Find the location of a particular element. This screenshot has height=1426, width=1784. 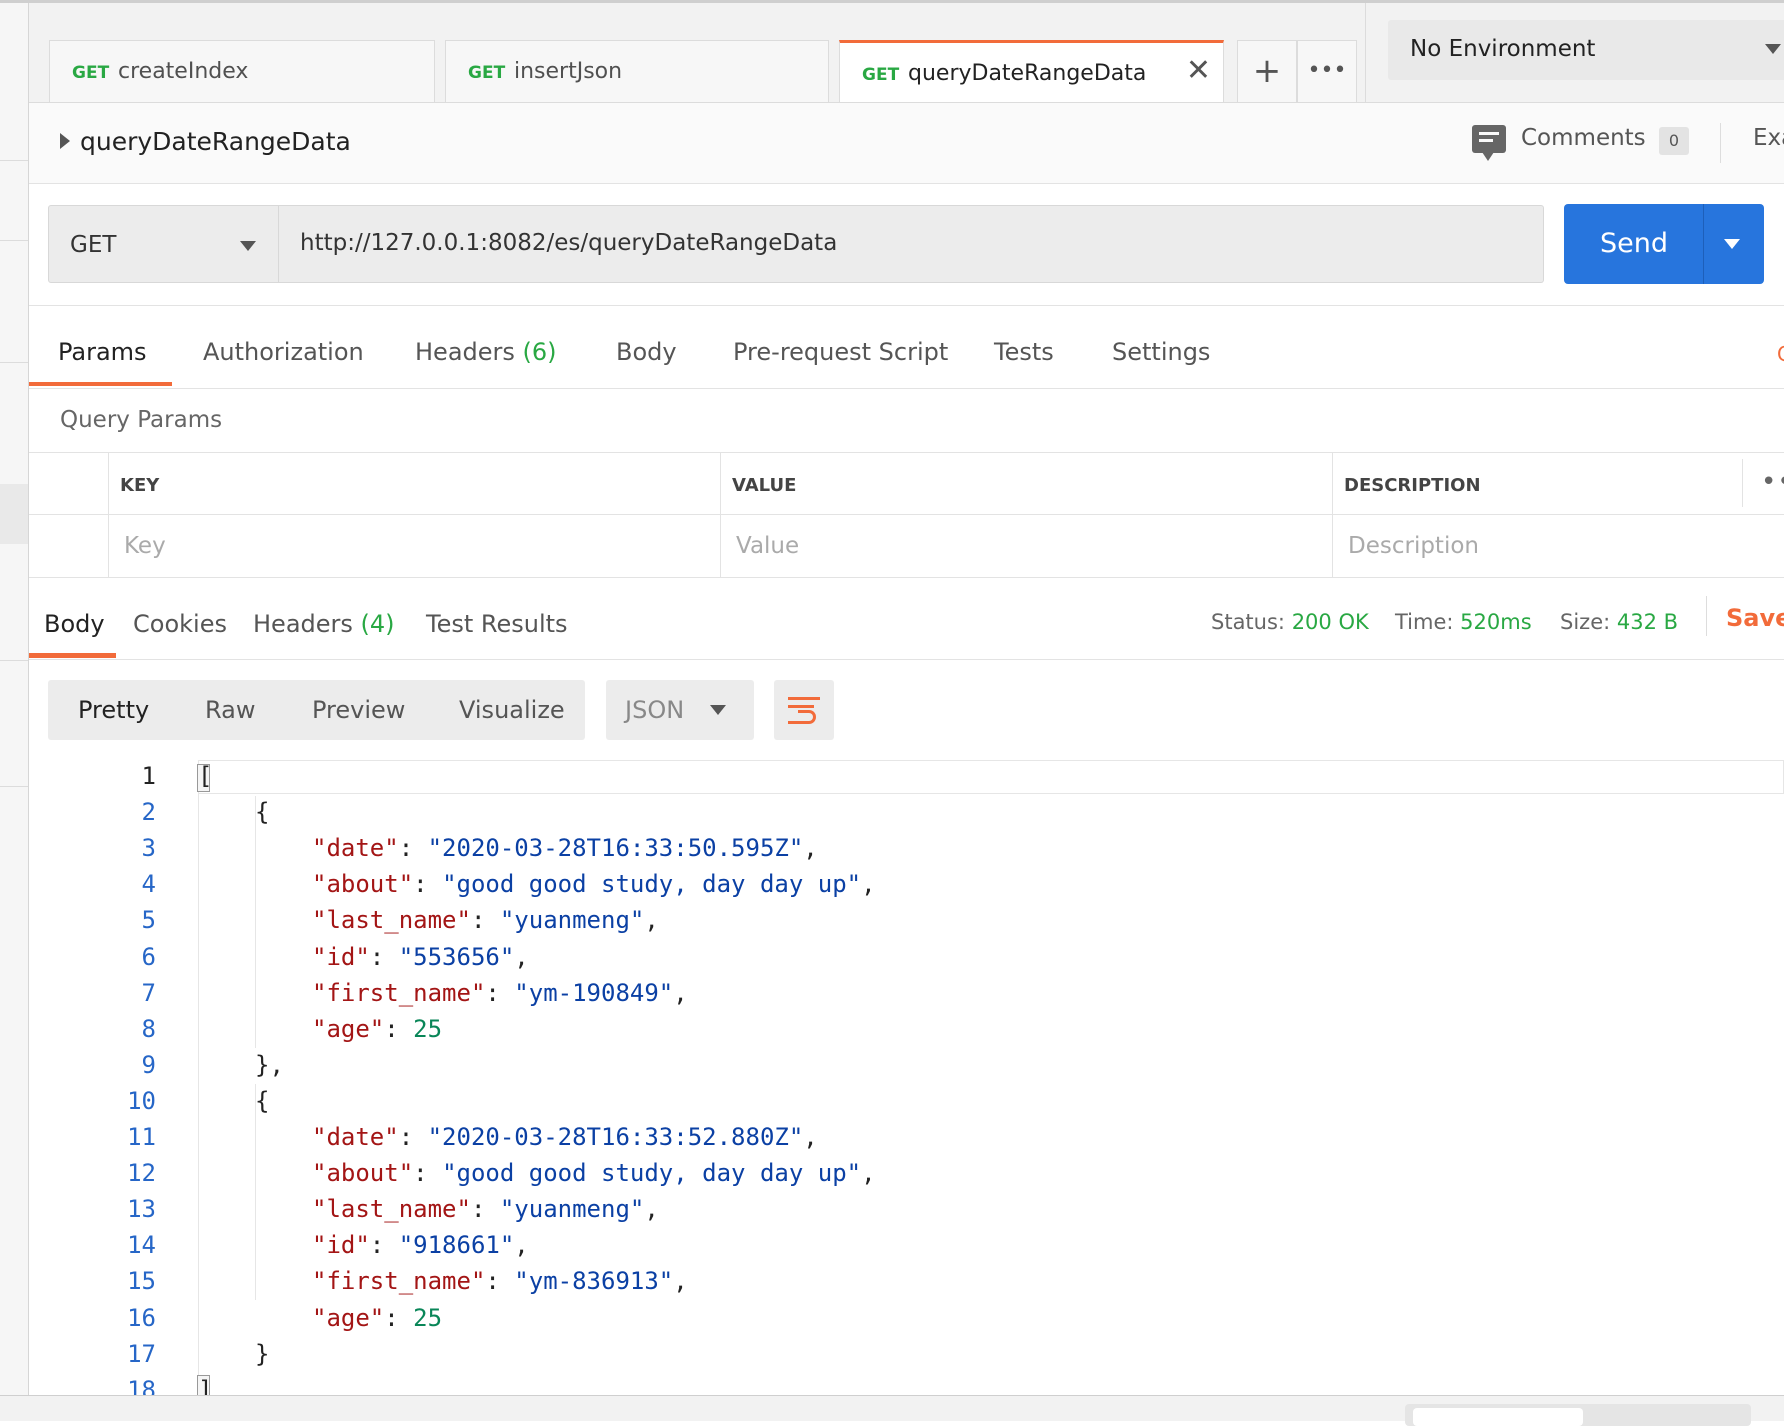

line-number: 10 is located at coordinates (141, 1100).